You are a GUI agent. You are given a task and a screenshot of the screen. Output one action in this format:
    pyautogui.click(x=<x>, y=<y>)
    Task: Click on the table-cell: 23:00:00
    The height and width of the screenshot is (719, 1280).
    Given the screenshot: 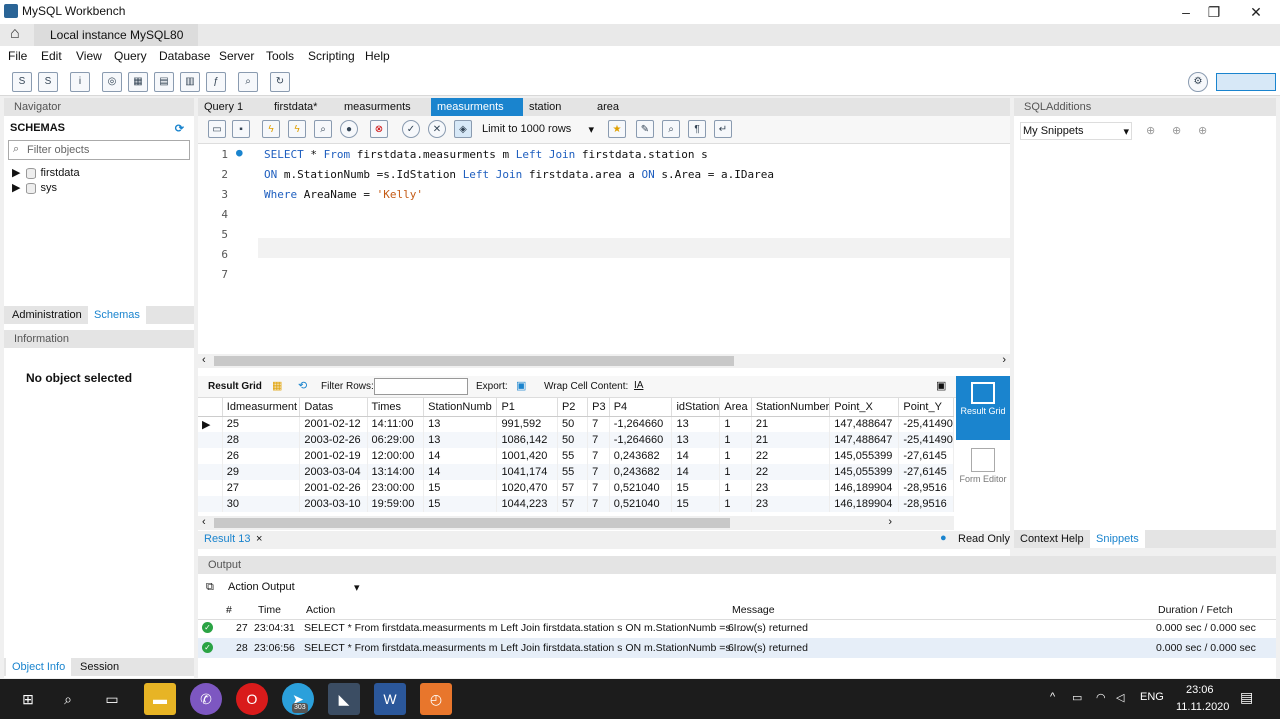 What is the action you would take?
    pyautogui.click(x=396, y=488)
    